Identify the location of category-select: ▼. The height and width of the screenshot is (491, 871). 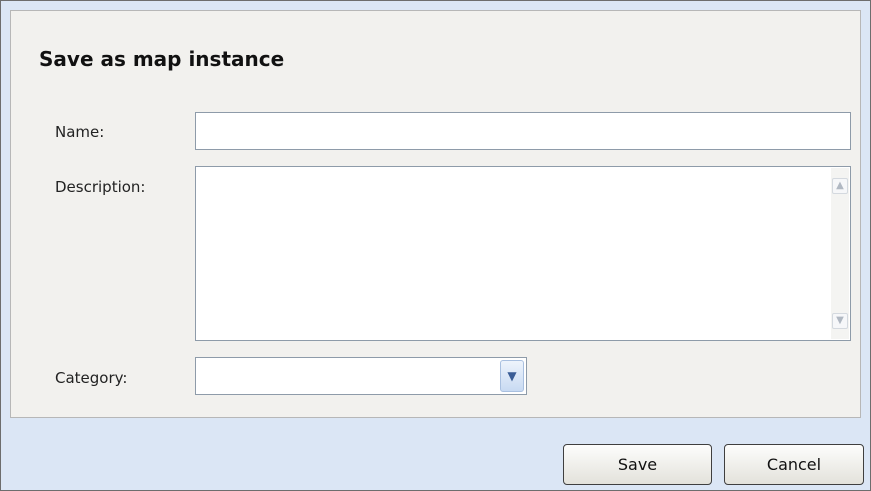
(361, 376).